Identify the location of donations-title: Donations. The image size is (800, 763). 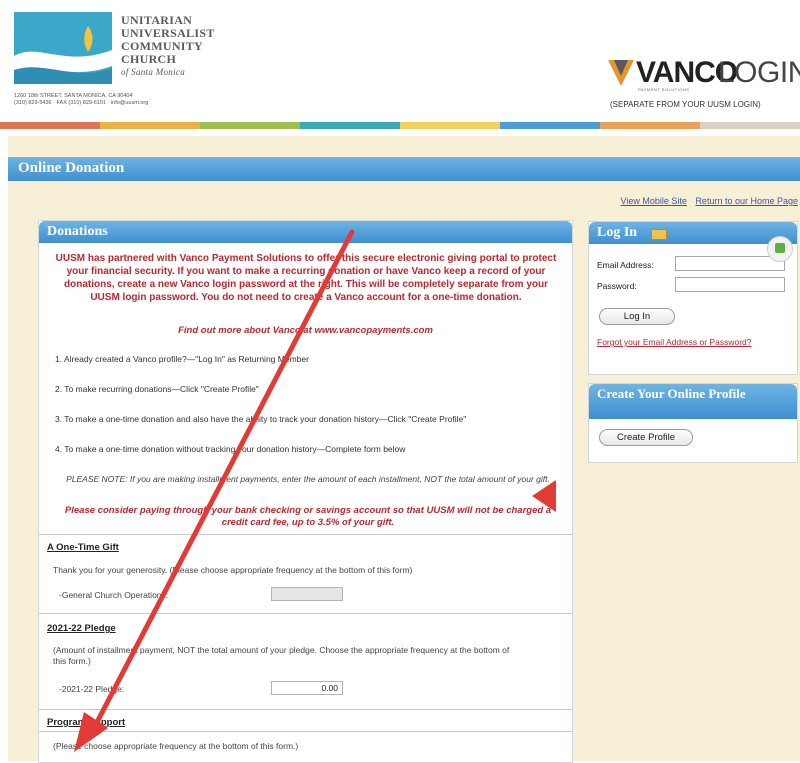
(77, 231).